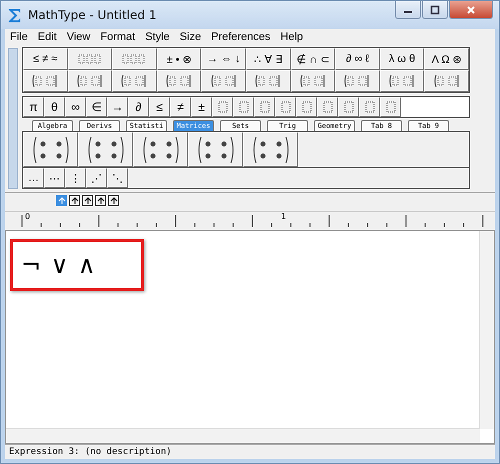 This screenshot has width=500, height=464. Describe the element at coordinates (402, 59) in the screenshot. I see `palette-button: λ ω θ` at that location.